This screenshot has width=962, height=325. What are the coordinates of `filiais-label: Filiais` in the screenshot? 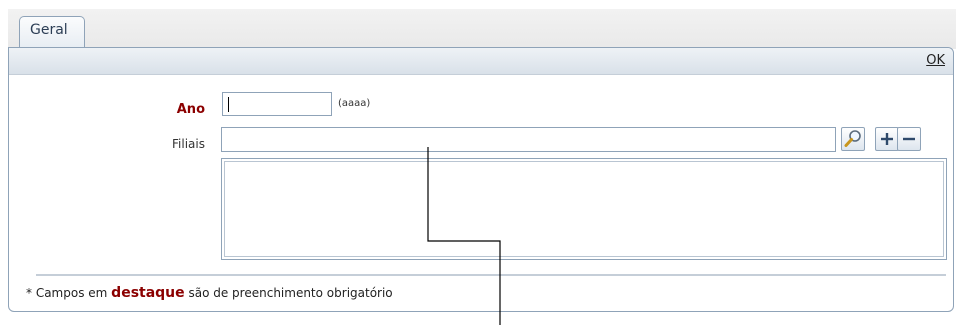 It's located at (188, 144).